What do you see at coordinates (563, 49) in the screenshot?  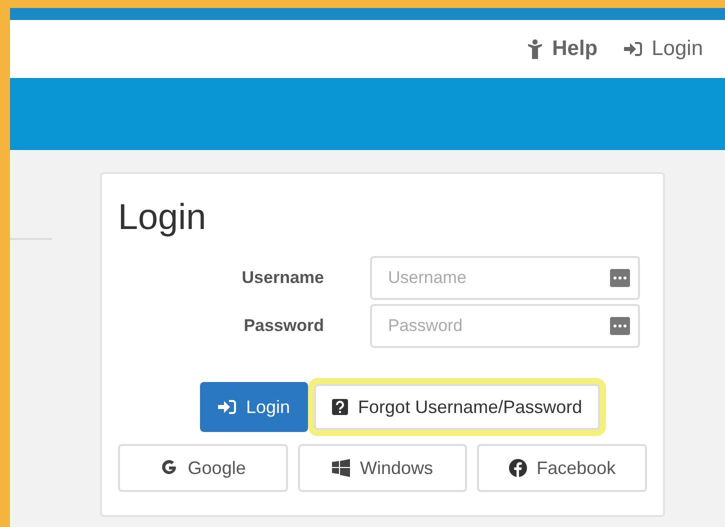 I see `help-link: Help` at bounding box center [563, 49].